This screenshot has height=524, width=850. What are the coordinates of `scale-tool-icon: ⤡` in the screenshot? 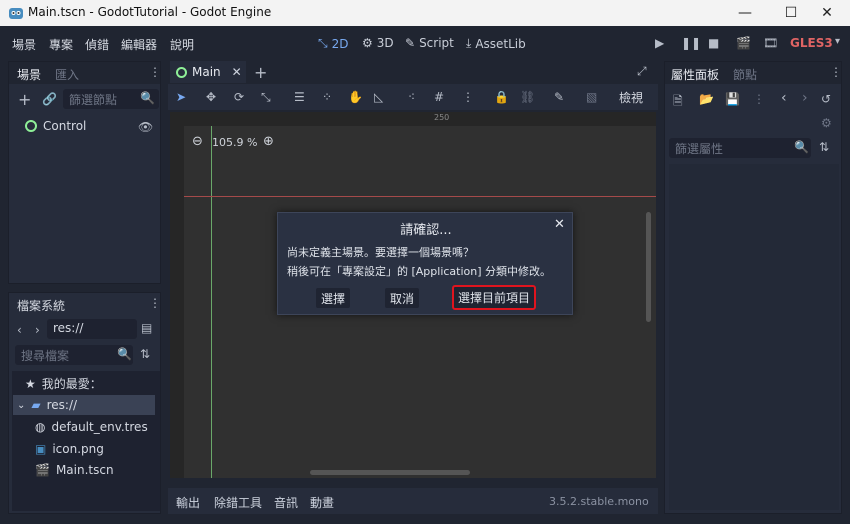 It's located at (266, 97).